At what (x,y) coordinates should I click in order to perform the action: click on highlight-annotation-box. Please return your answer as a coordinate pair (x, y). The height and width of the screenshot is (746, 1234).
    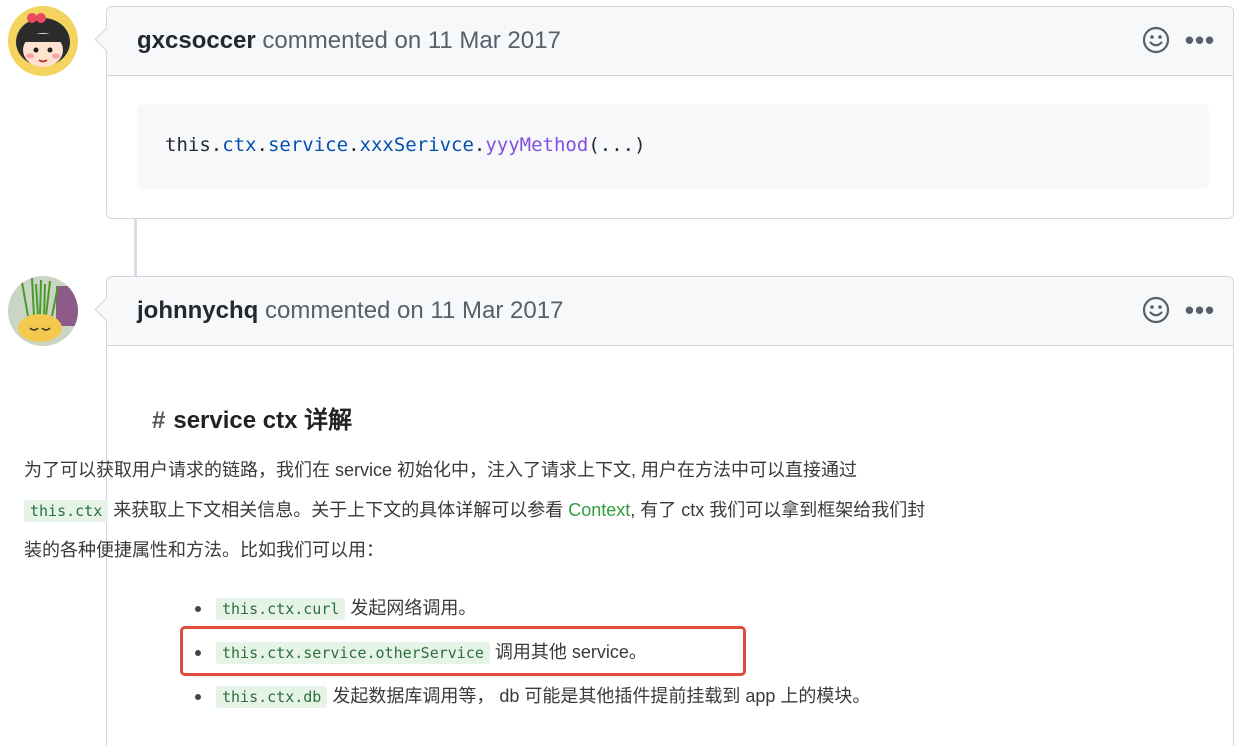
    Looking at the image, I should click on (463, 651).